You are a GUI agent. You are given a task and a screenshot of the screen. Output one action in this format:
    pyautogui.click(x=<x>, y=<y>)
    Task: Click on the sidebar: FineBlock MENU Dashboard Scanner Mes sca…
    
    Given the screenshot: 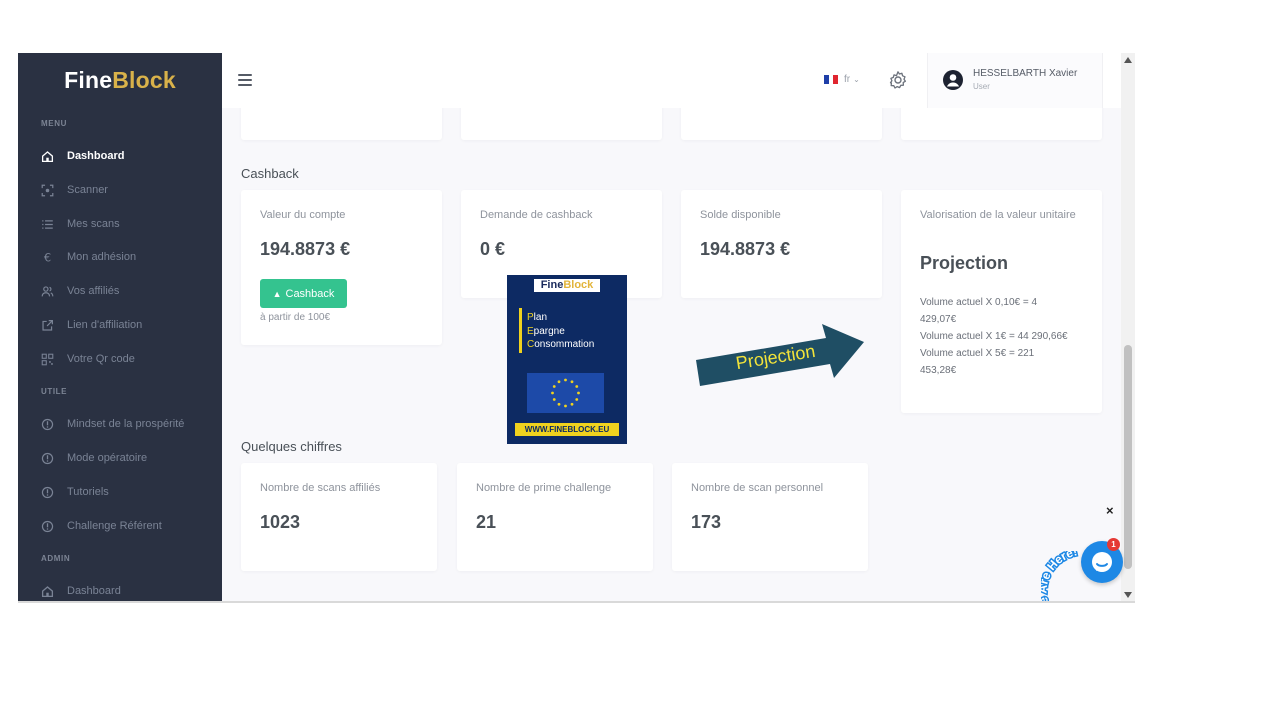 What is the action you would take?
    pyautogui.click(x=120, y=327)
    